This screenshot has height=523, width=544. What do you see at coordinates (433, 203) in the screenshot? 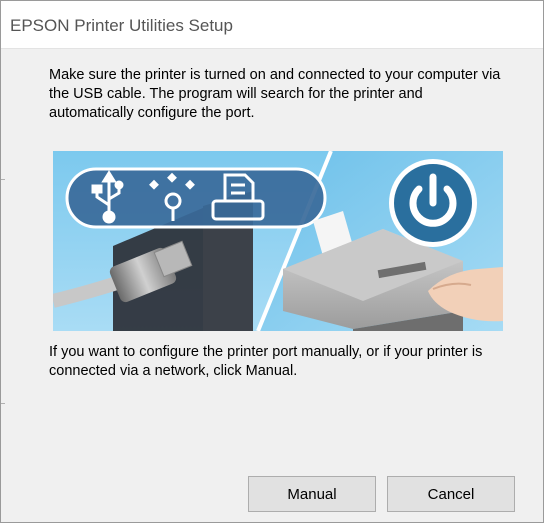
I see `power-icon` at bounding box center [433, 203].